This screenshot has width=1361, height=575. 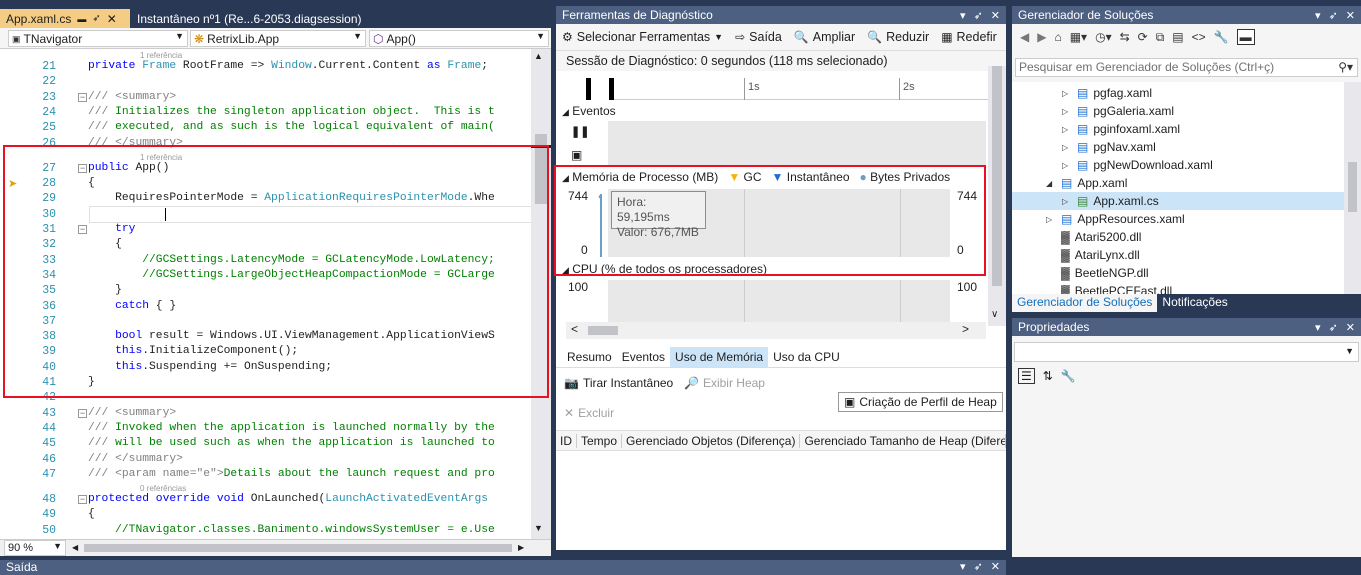 I want to click on tree-item: ▓ AtariLynx.dll, so click(x=1076, y=255).